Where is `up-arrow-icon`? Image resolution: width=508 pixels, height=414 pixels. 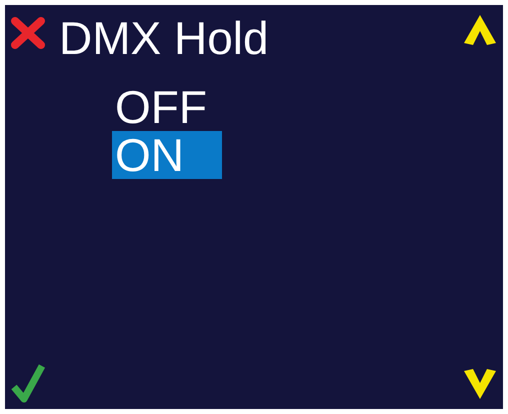
up-arrow-icon is located at coordinates (480, 30).